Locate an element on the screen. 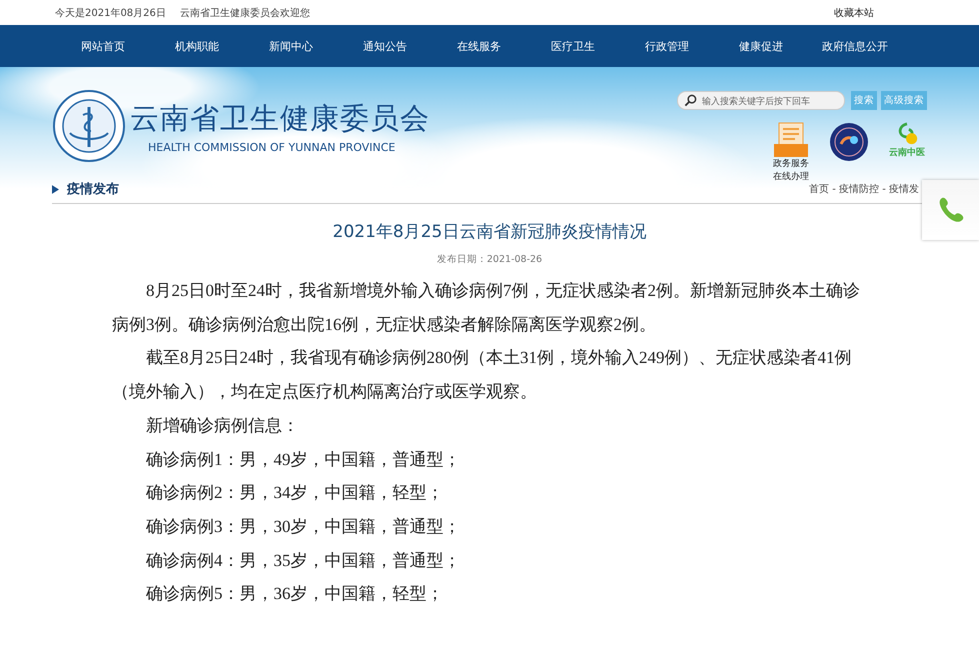  emblem-logo-icon is located at coordinates (89, 126).